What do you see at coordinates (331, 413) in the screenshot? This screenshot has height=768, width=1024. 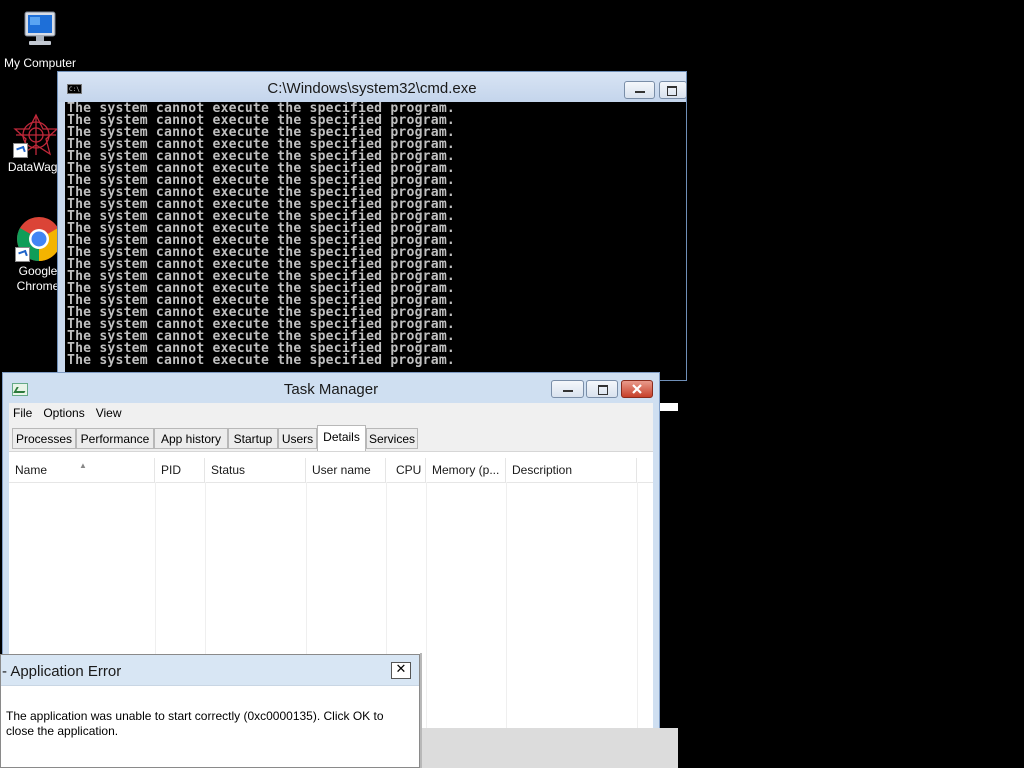 I see `menu-bar: File Options View` at bounding box center [331, 413].